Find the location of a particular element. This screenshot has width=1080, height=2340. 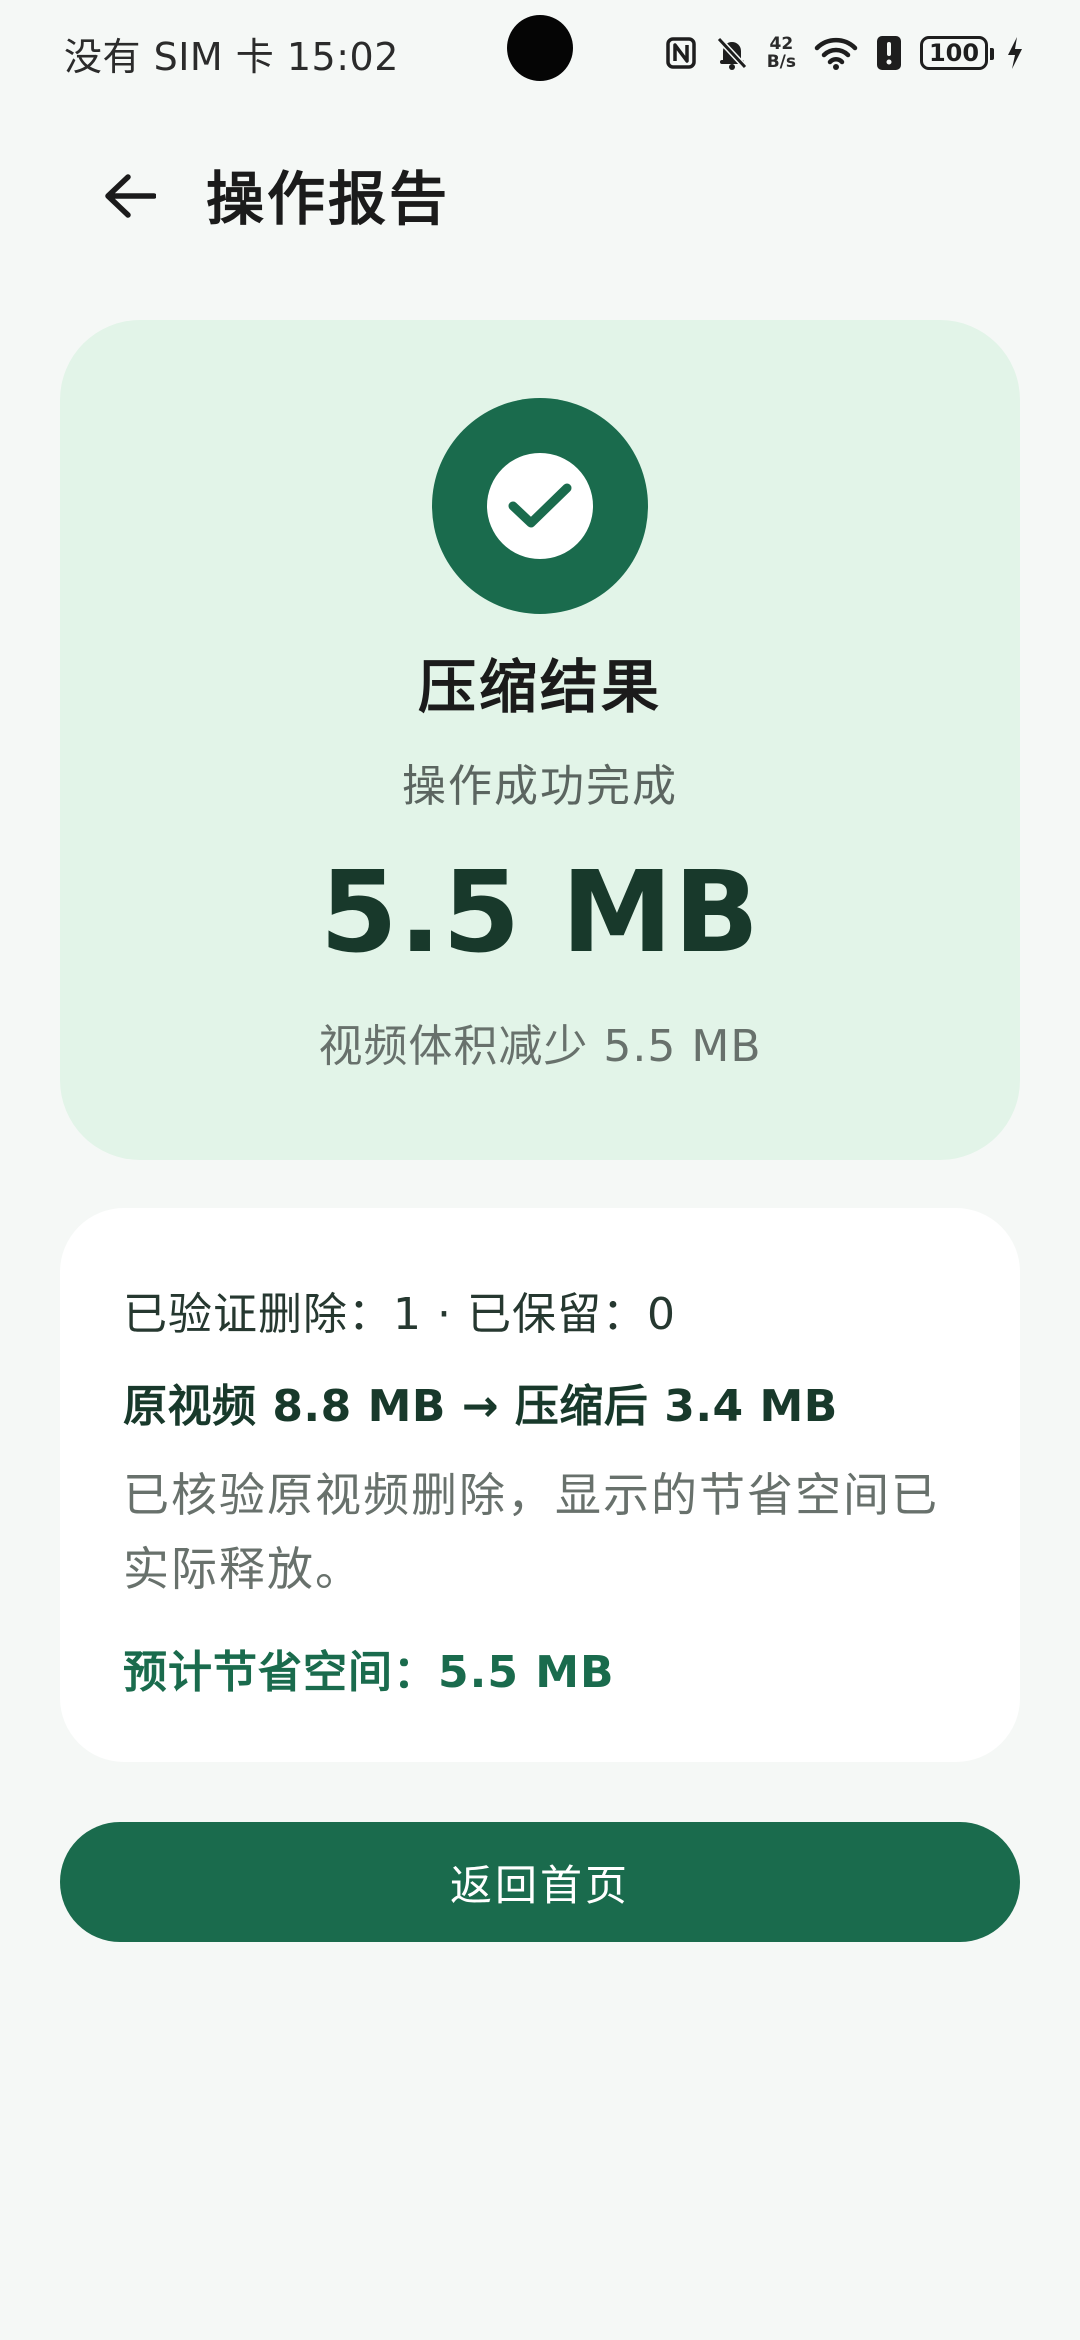

verification-note: 已核验原视频删除，显示的节省空间已实际释放。 is located at coordinates (531, 1532).